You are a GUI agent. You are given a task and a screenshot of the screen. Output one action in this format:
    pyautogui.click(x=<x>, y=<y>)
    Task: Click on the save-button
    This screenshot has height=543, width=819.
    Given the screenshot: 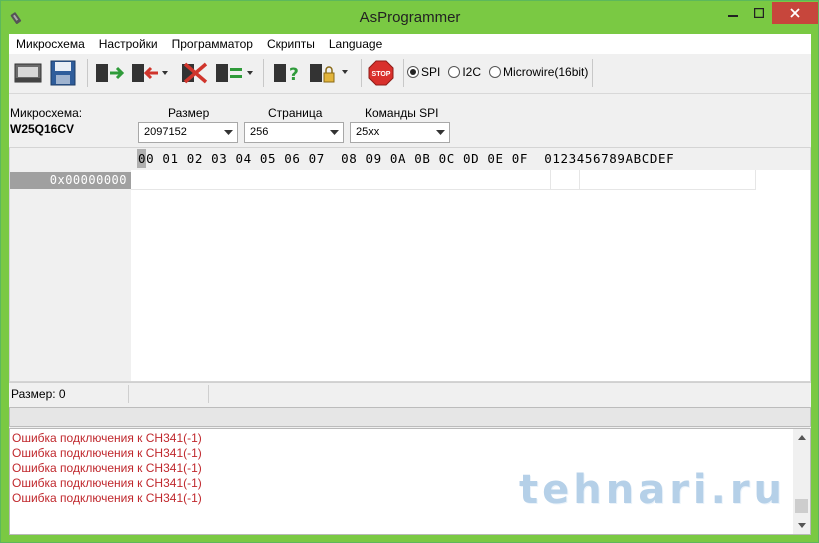 What is the action you would take?
    pyautogui.click(x=63, y=73)
    